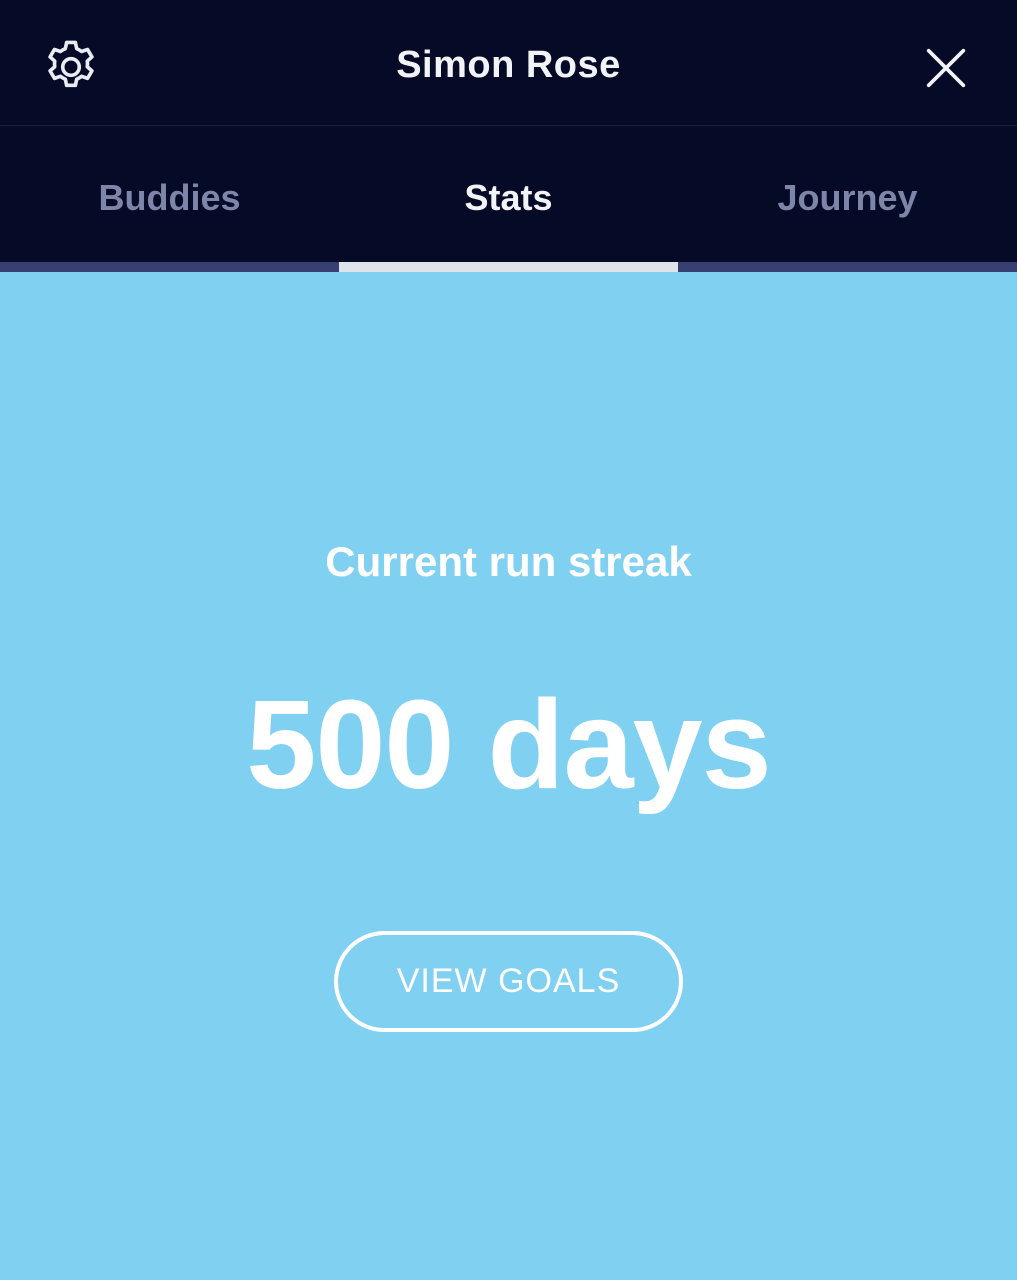 This screenshot has height=1280, width=1017. What do you see at coordinates (169, 194) in the screenshot?
I see `tab-buddies: Buddies` at bounding box center [169, 194].